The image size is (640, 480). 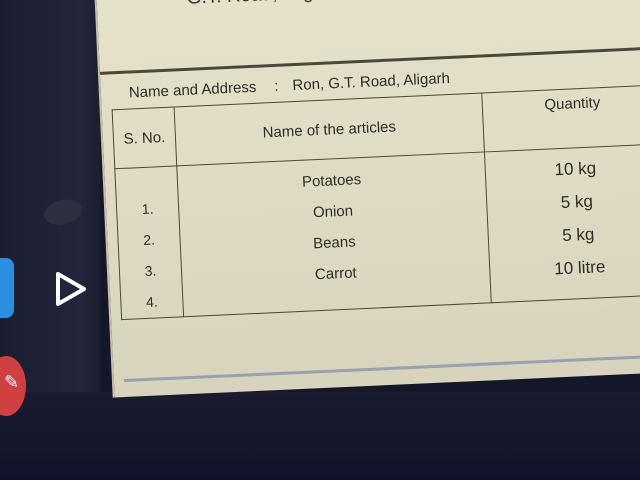 I want to click on quantity-cell: 10 kg 5 kg 5 kg 10 litre, so click(x=562, y=223).